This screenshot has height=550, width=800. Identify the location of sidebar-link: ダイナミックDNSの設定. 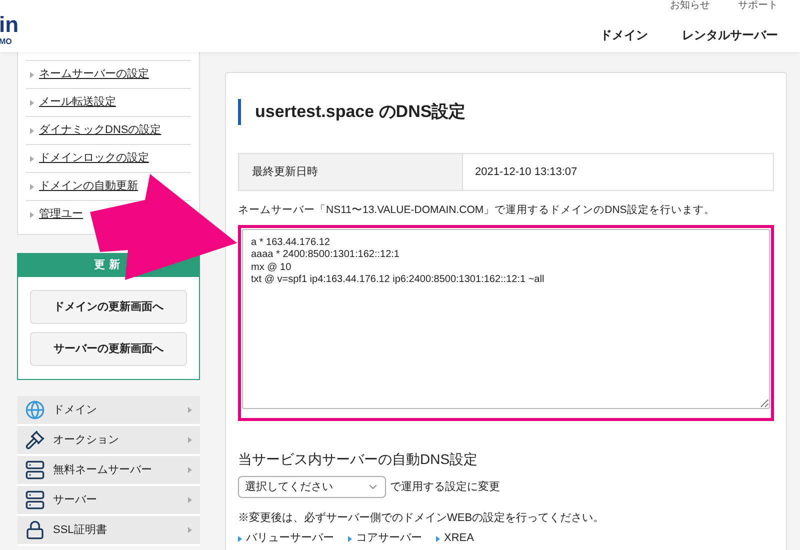
(100, 130).